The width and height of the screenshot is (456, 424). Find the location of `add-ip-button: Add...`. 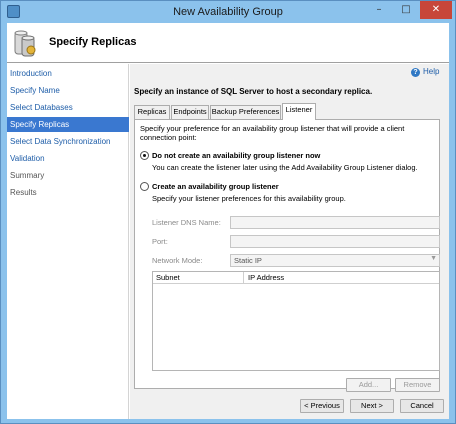

add-ip-button: Add... is located at coordinates (368, 385).